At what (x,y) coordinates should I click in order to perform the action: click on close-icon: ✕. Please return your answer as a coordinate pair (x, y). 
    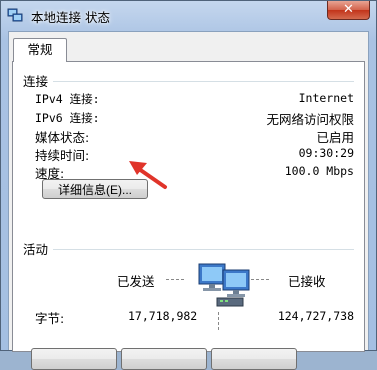
    Looking at the image, I should click on (348, 9).